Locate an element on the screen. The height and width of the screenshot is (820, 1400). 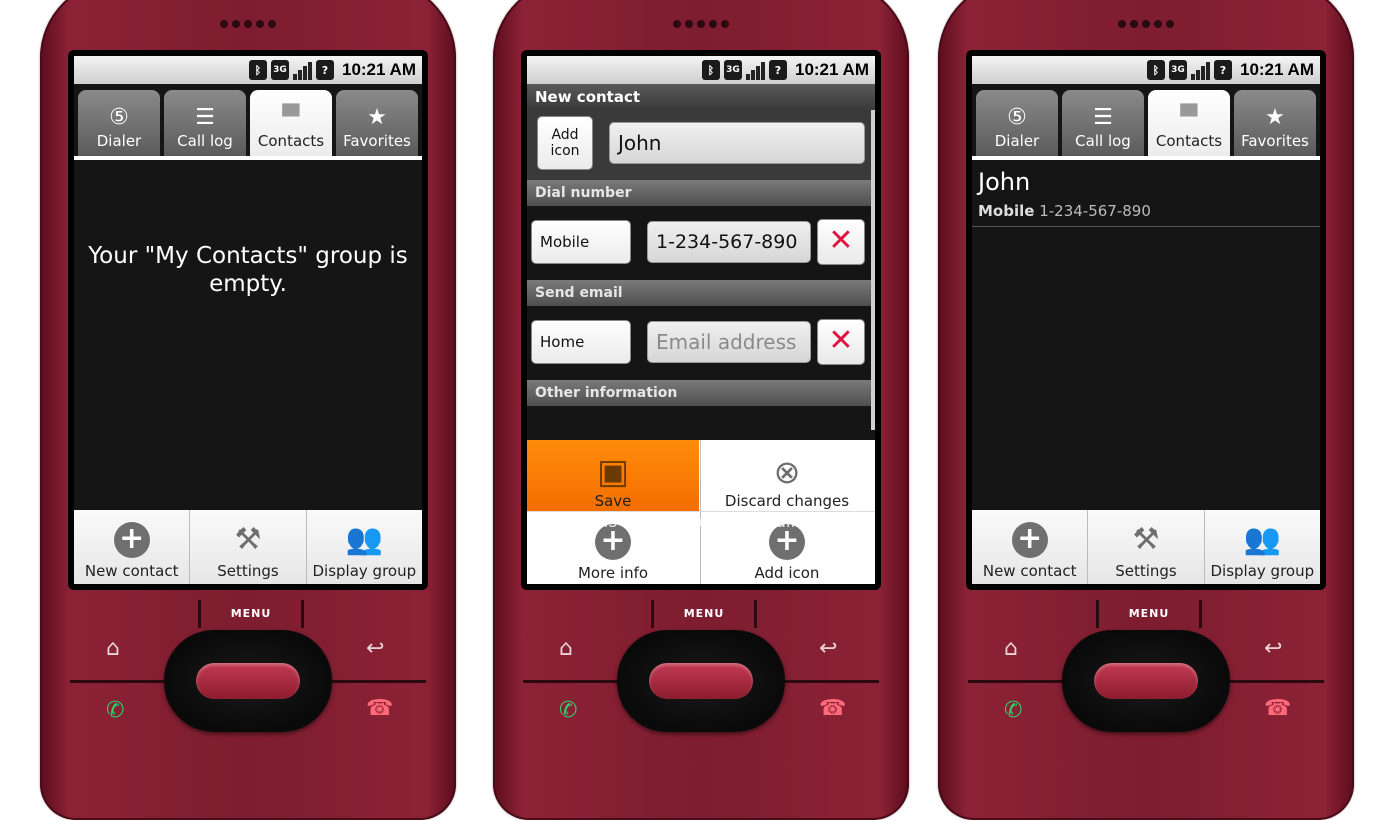
3g-icon: 3G is located at coordinates (732, 70).